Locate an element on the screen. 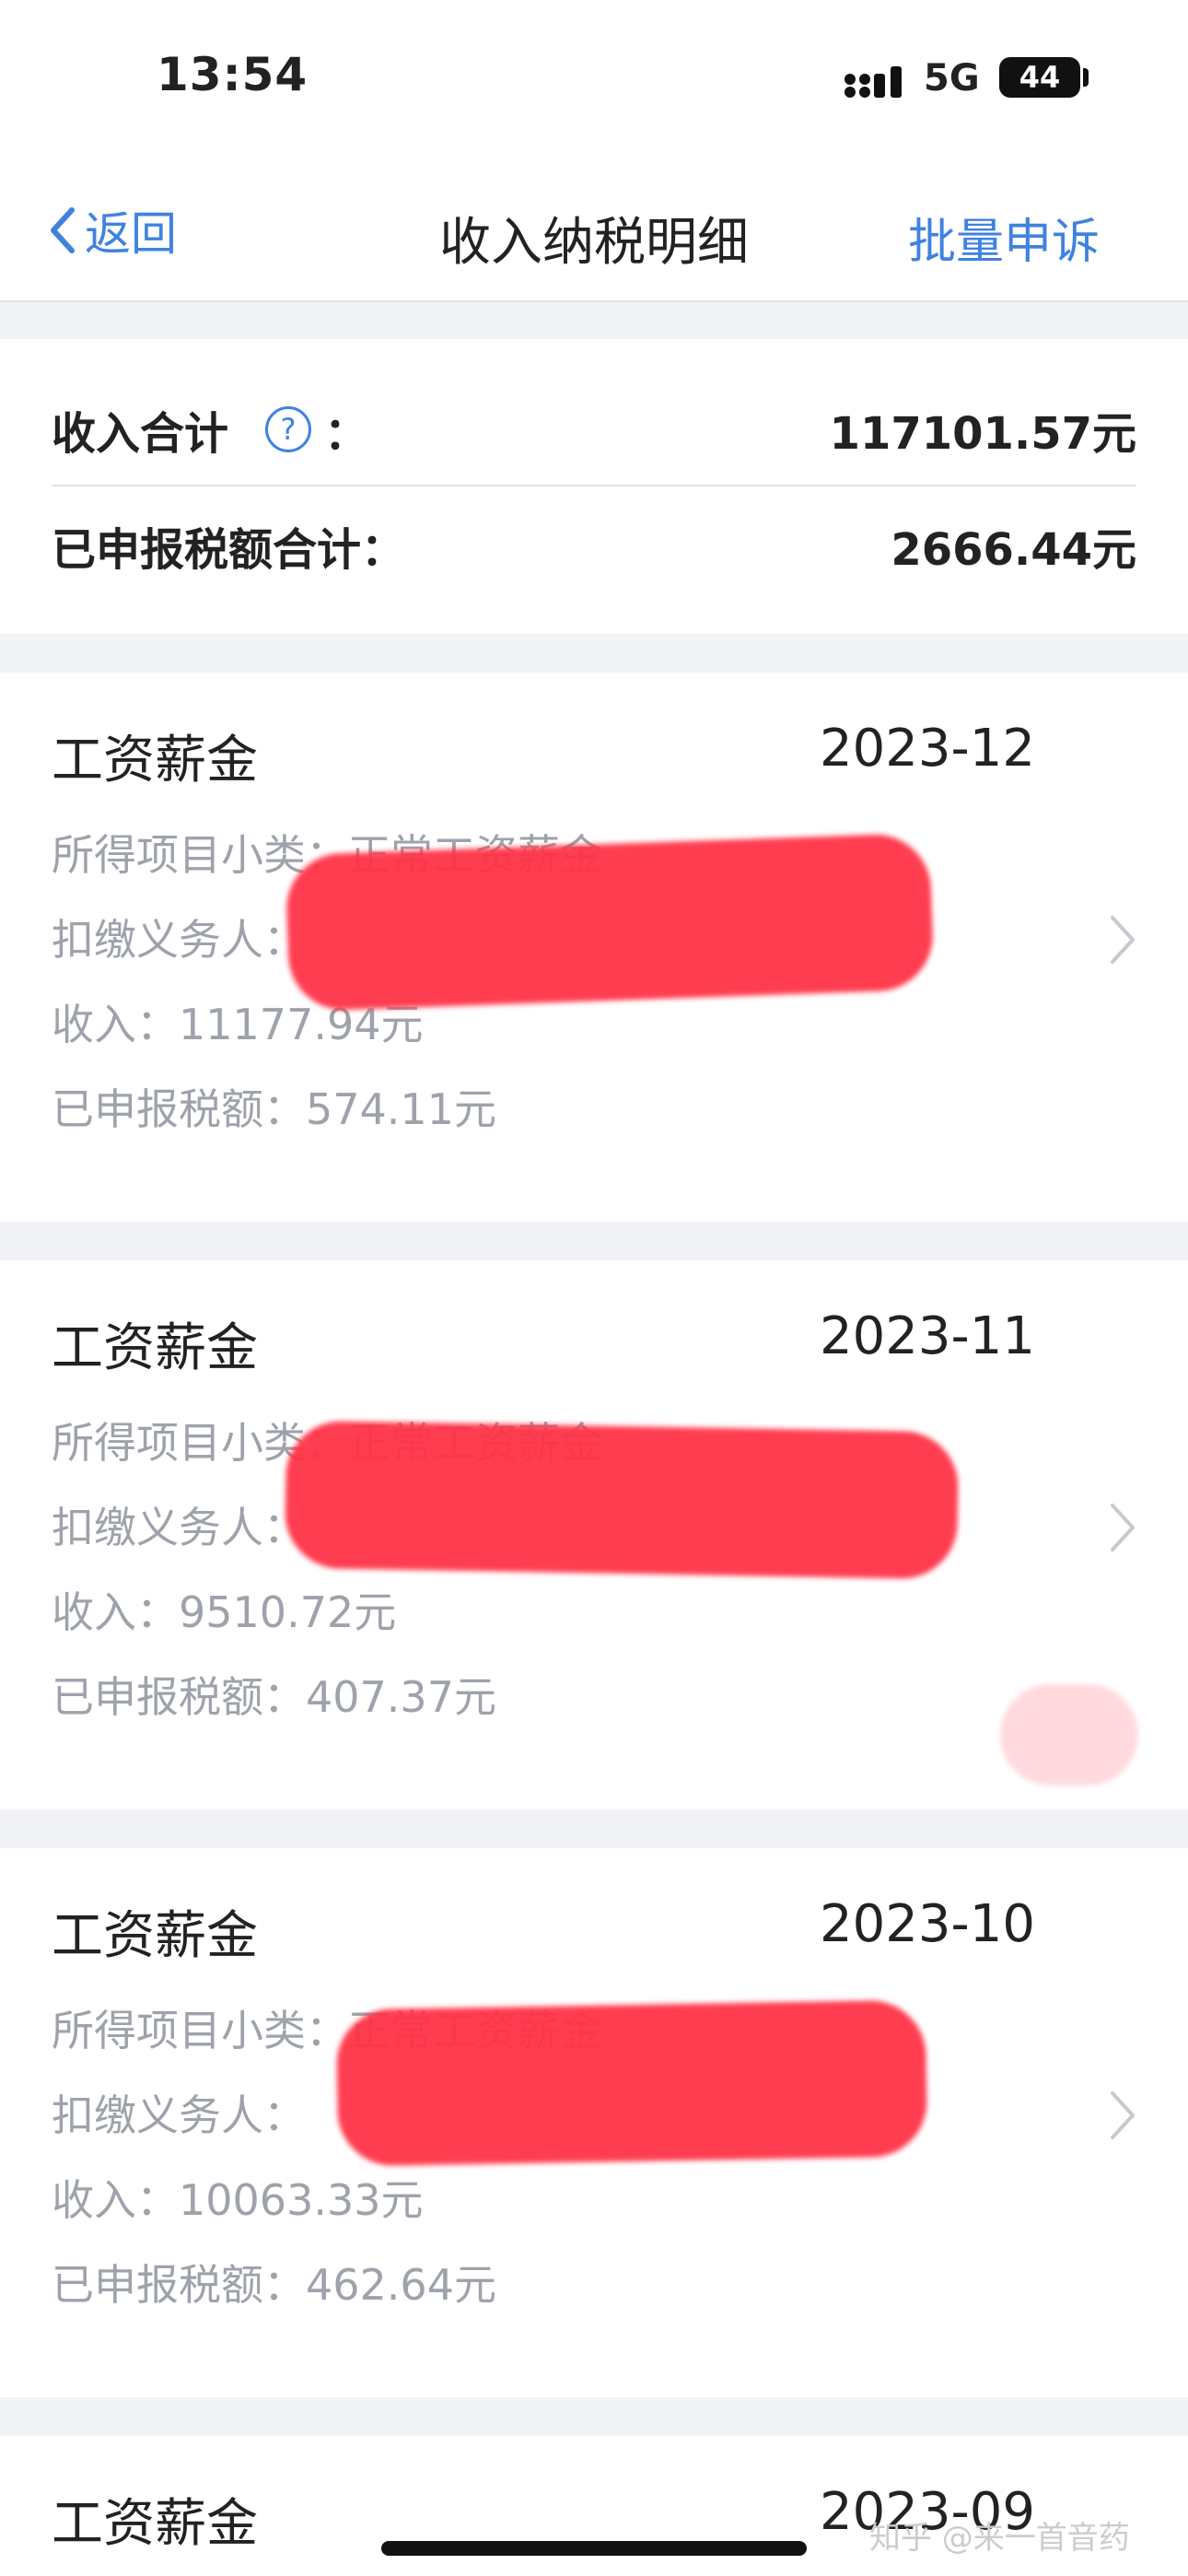 Image resolution: width=1188 pixels, height=2576 pixels. network-type: 5G is located at coordinates (952, 78).